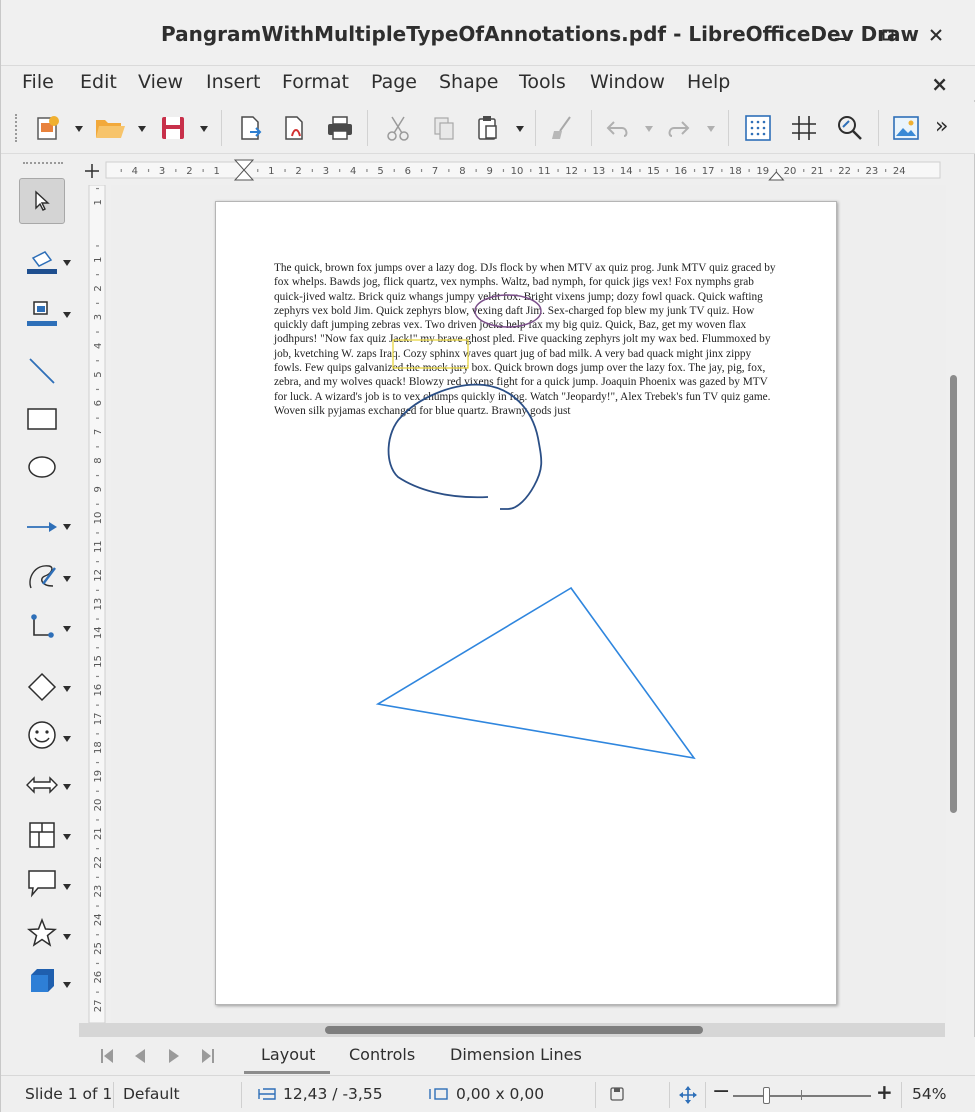 The height and width of the screenshot is (1112, 975). I want to click on undo-dropdown-arrow, so click(649, 129).